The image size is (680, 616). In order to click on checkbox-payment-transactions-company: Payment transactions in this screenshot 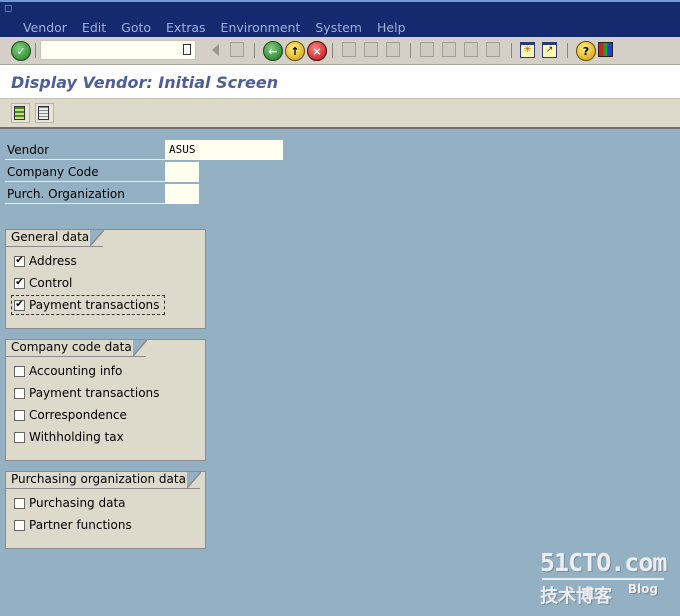, I will do `click(86, 393)`.